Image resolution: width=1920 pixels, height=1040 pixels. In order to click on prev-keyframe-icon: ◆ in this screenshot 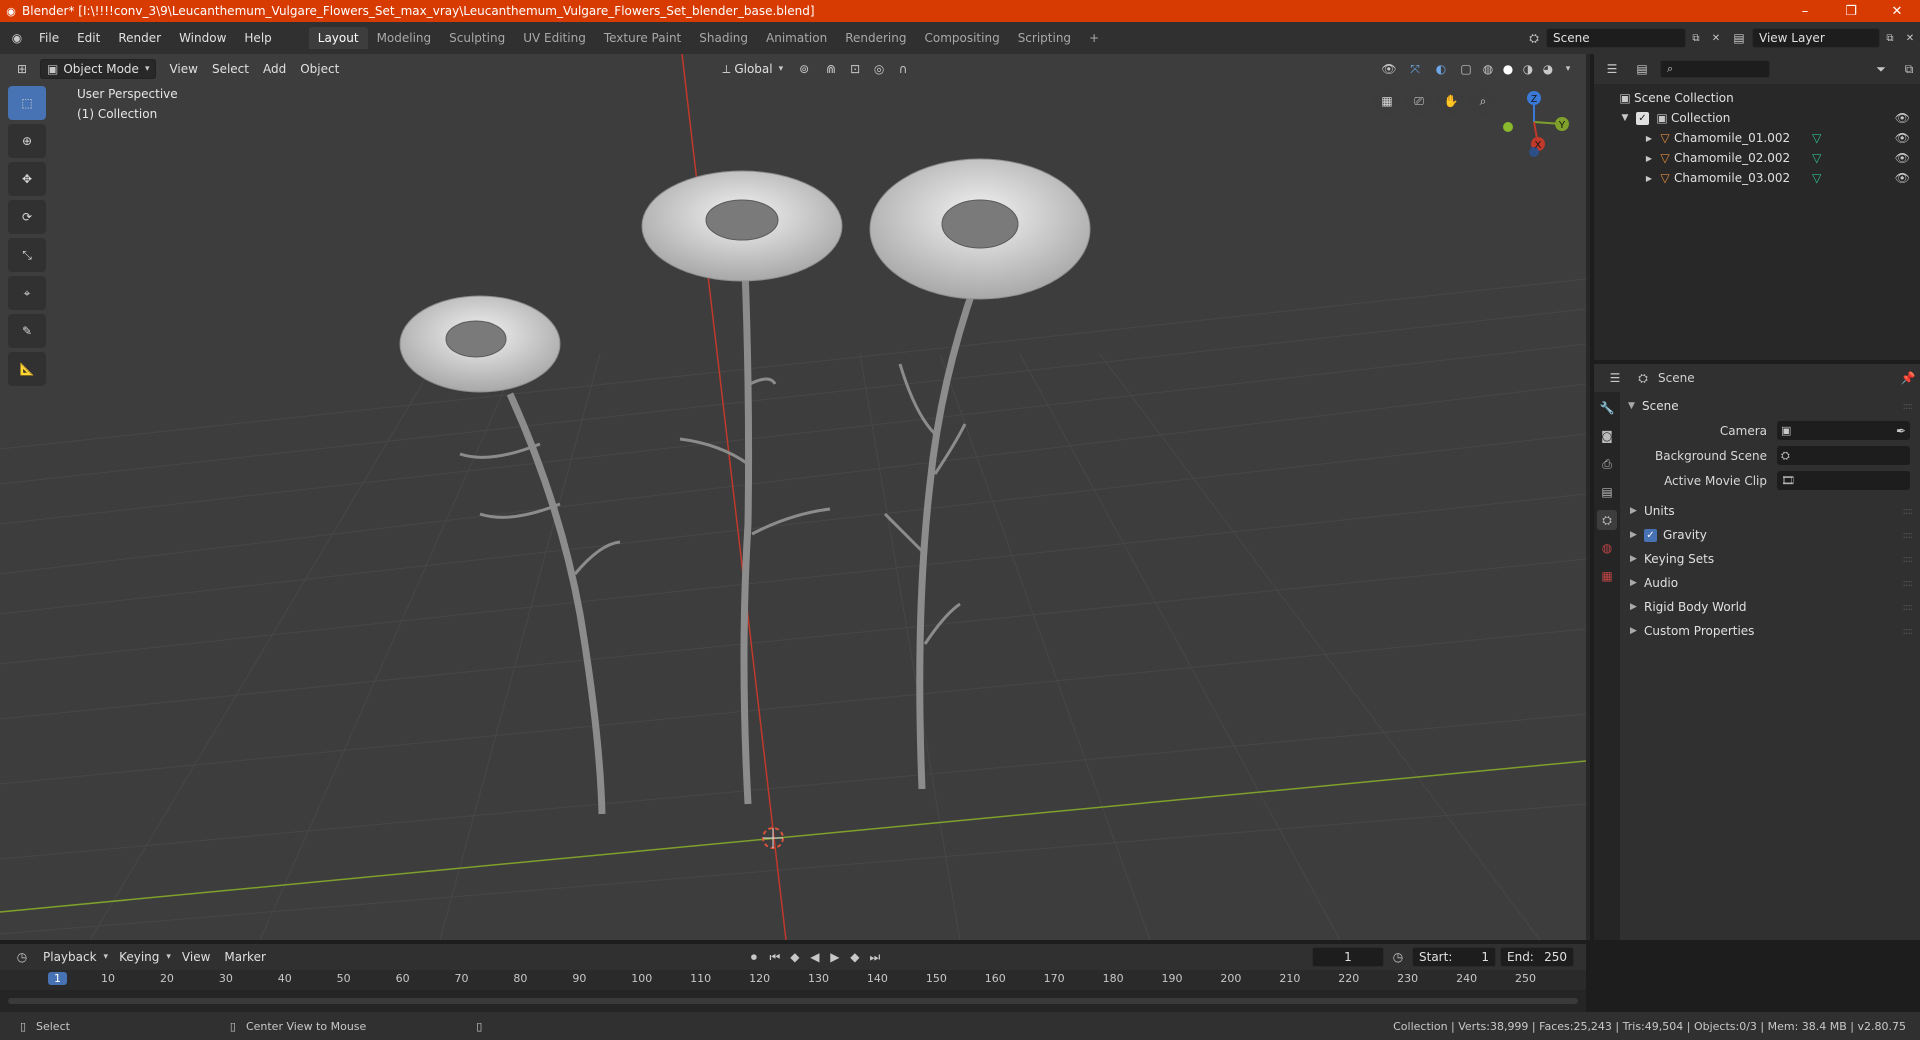, I will do `click(795, 957)`.